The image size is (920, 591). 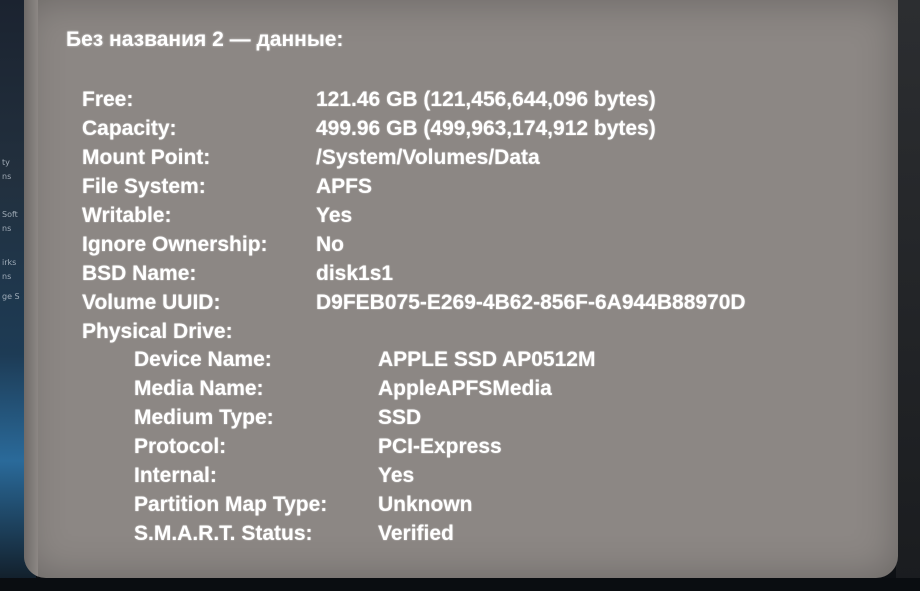 I want to click on info-label: Mount Point:, so click(x=146, y=157).